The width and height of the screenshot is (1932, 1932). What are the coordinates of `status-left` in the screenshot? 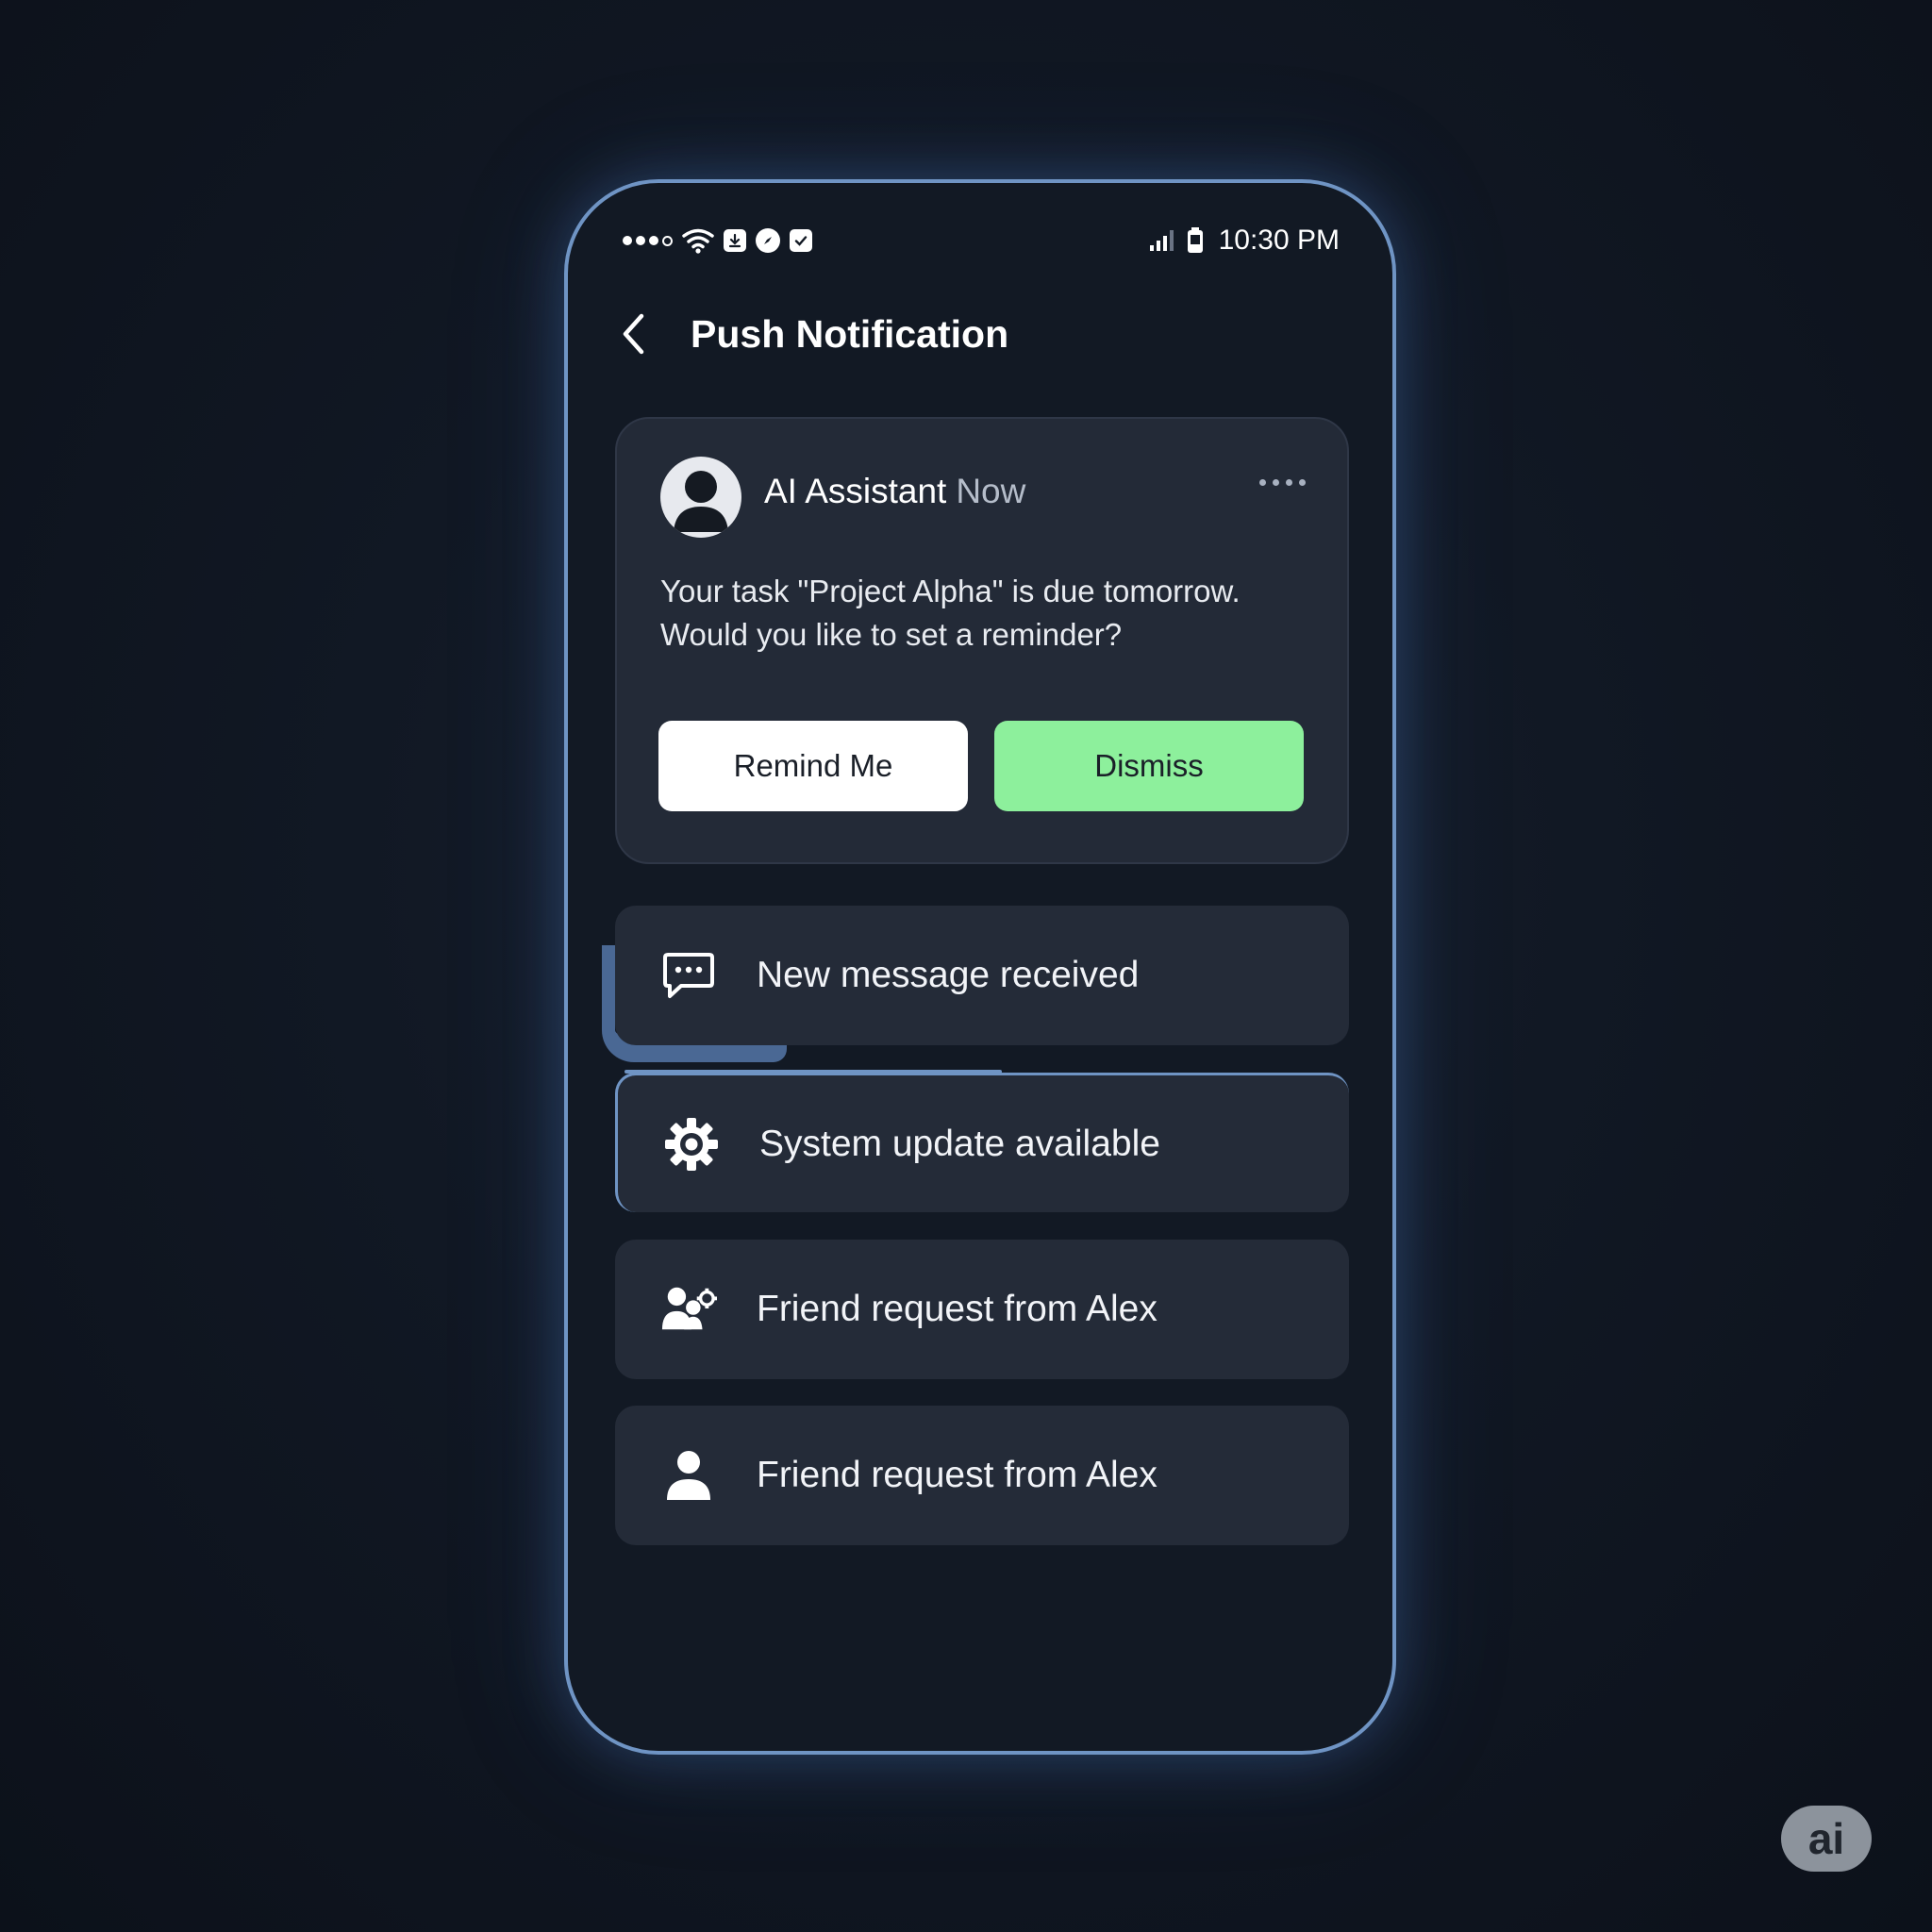 It's located at (718, 240).